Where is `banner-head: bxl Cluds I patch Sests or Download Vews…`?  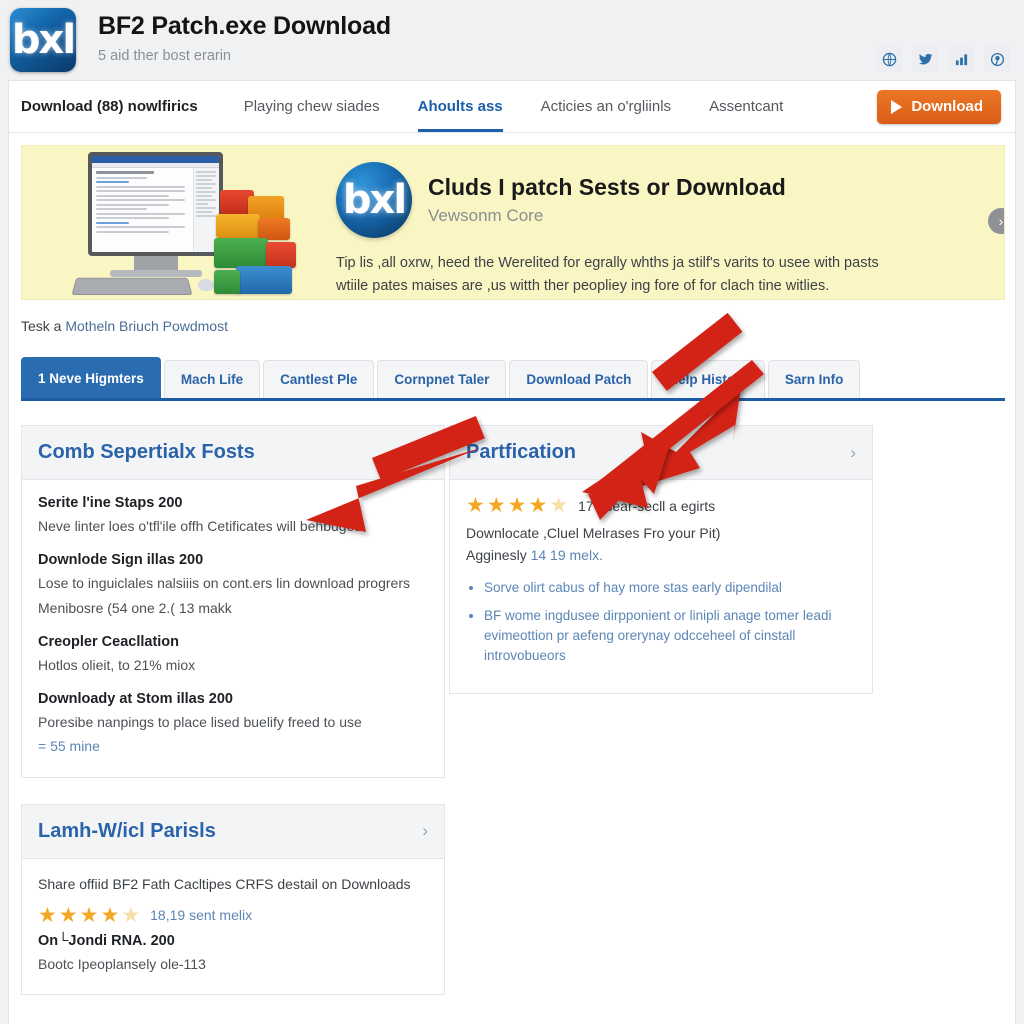
banner-head: bxl Cluds I patch Sests or Download Vews… is located at coordinates (640, 200).